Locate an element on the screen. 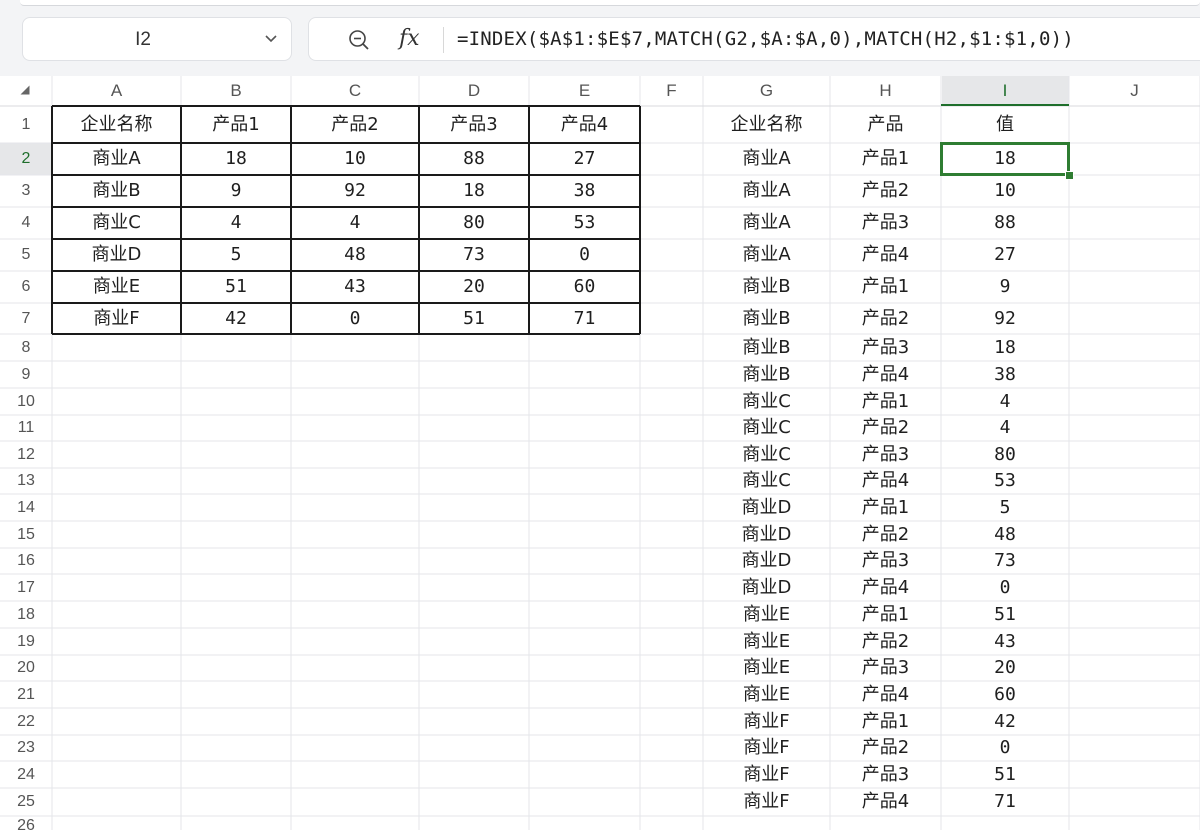 Image resolution: width=1200 pixels, height=830 pixels. table-header-cell: 产品3 is located at coordinates (474, 124).